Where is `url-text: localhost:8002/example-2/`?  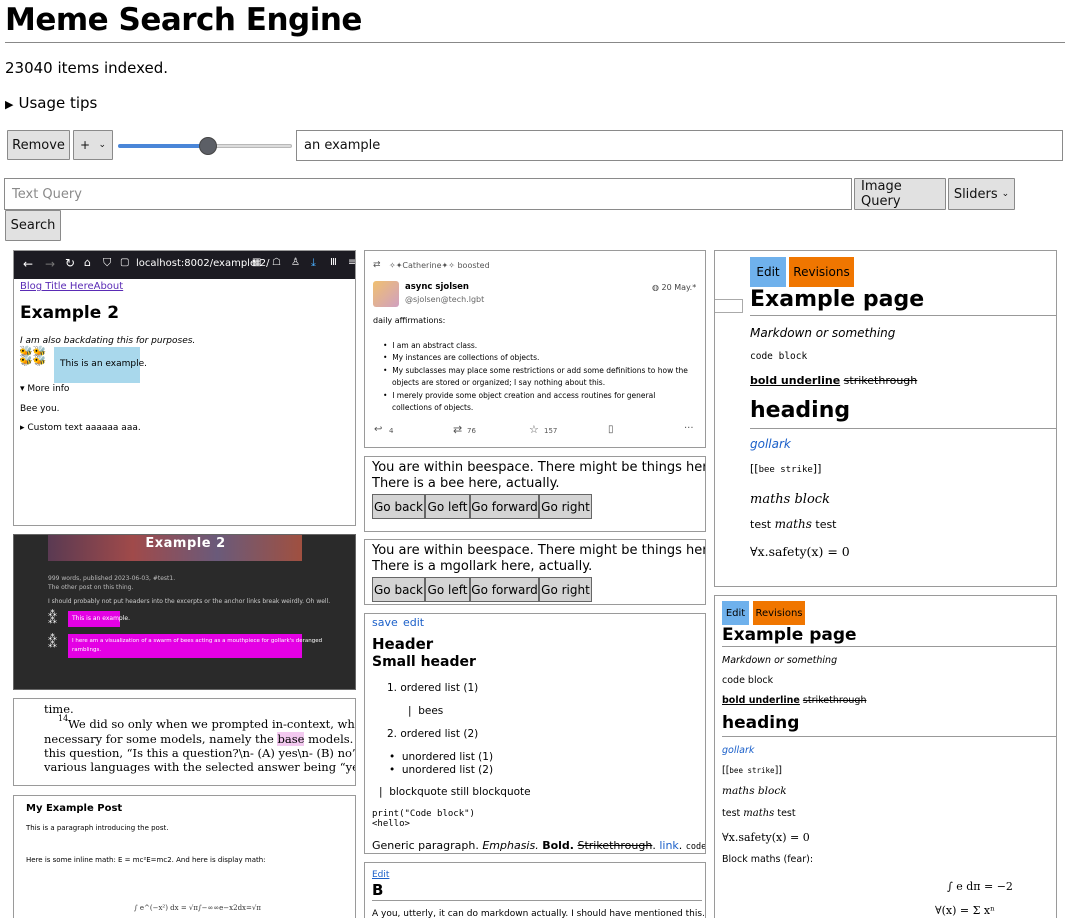 url-text: localhost:8002/example-2/ is located at coordinates (203, 263).